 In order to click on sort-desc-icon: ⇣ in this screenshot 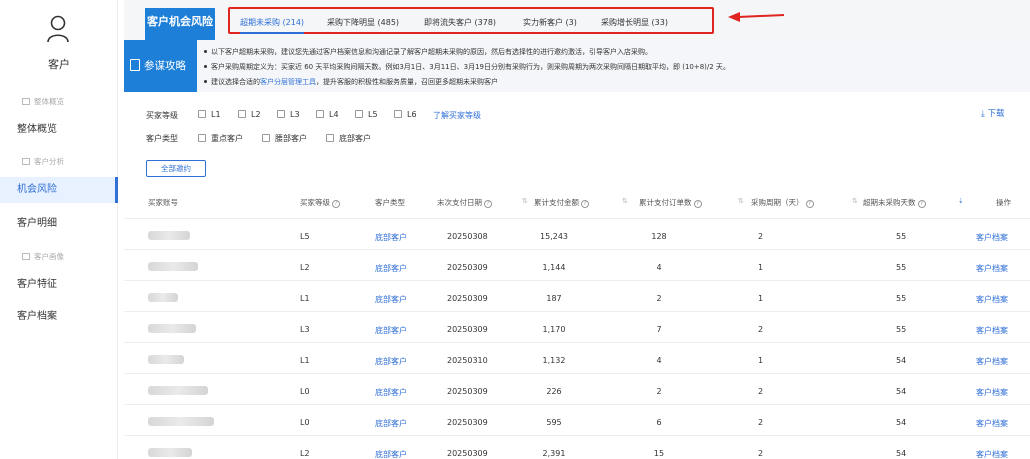, I will do `click(961, 201)`.